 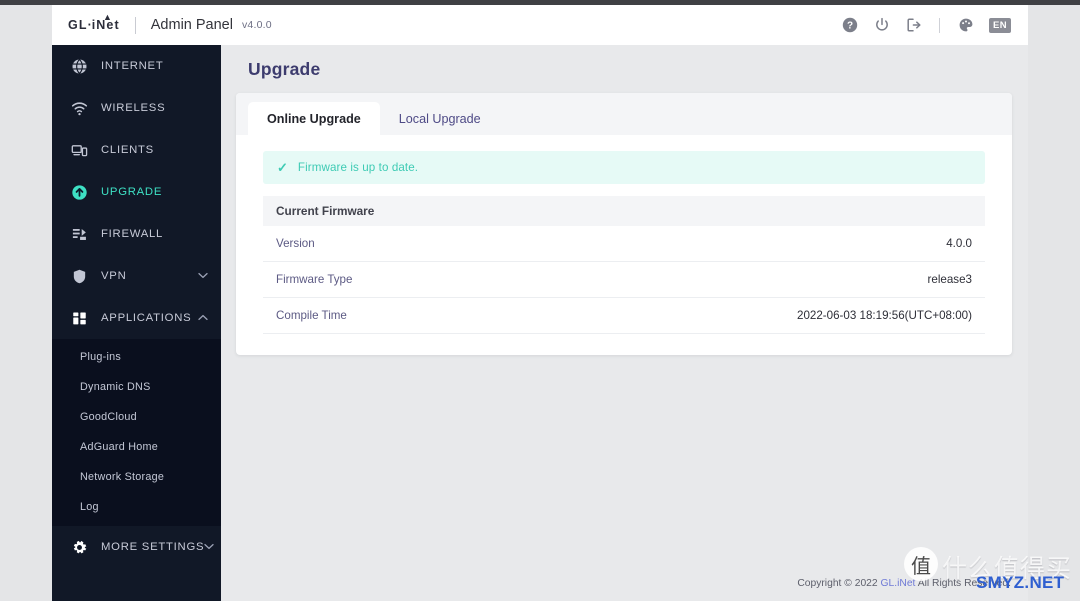 I want to click on submenu-item-goodcloud: GoodCloud, so click(x=136, y=417).